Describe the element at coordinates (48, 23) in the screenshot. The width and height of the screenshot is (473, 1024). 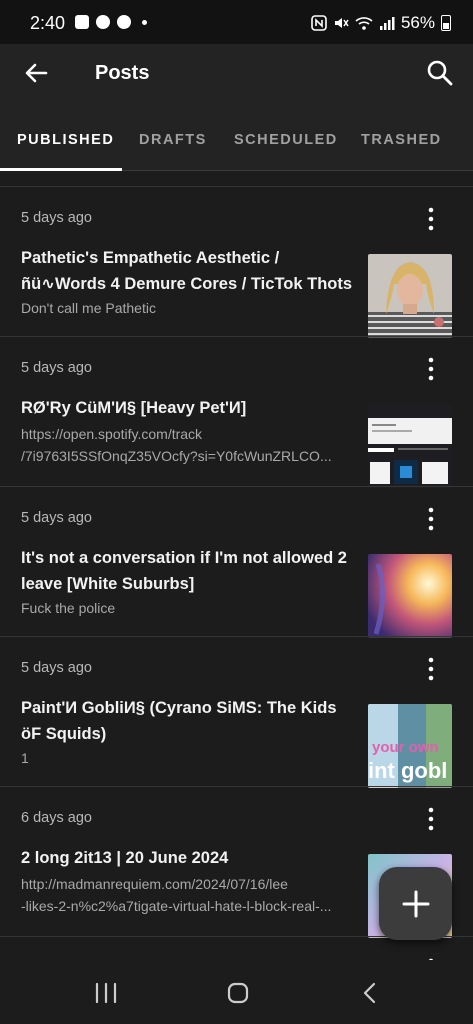
I see `status-time: 2:40` at that location.